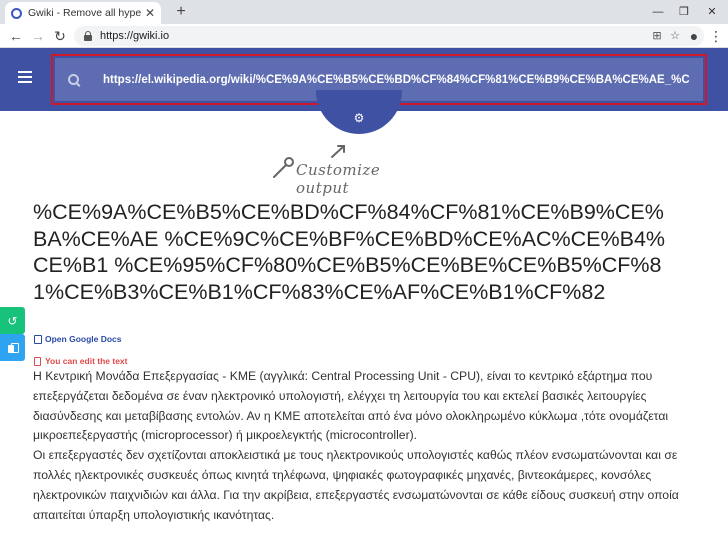 The width and height of the screenshot is (728, 538). I want to click on browser-toolbar: ← → ↻ https://gwiki.io ⊞ ☆ ● ⋮, so click(364, 36).